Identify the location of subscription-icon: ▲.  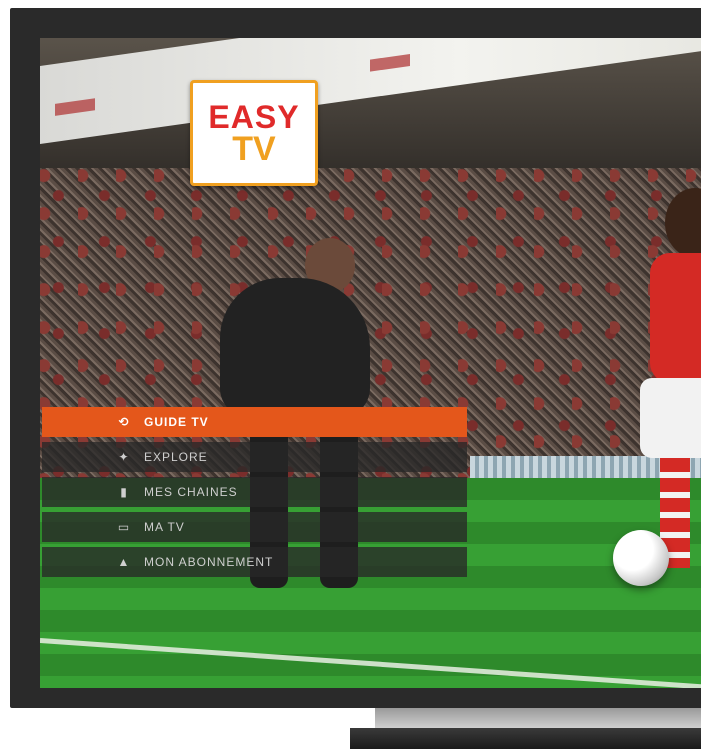
(124, 562).